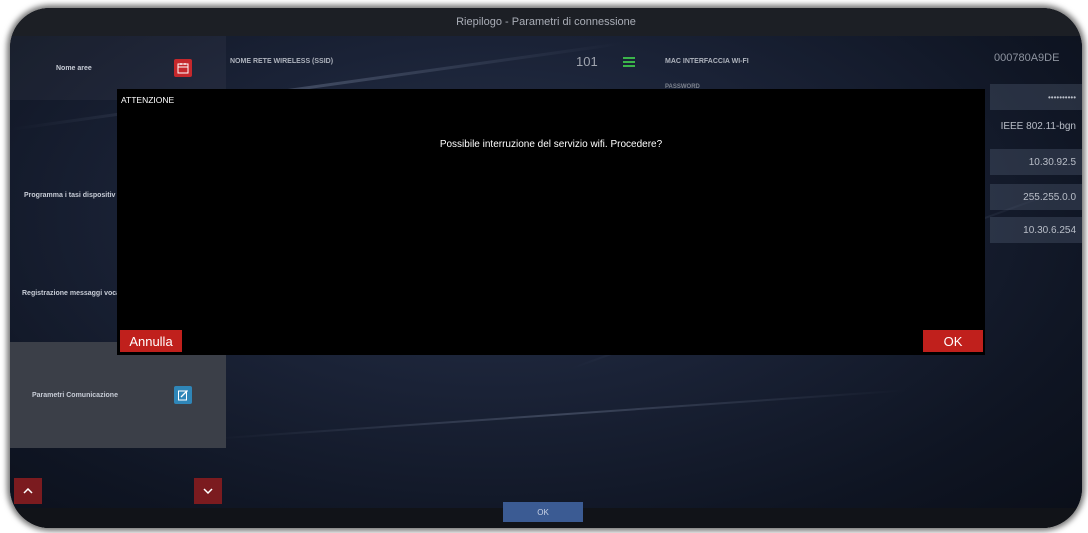 This screenshot has width=1088, height=533. What do you see at coordinates (74, 68) in the screenshot?
I see `sidebar-item-label: Nome aree` at bounding box center [74, 68].